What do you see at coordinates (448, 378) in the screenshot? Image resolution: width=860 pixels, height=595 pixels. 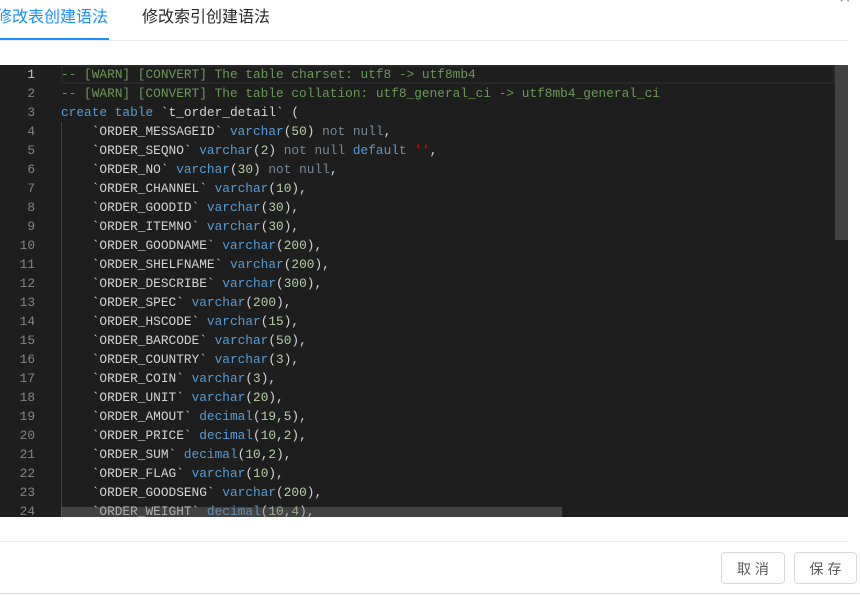 I see `code-line: `ORDER_COIN` varchar(3),` at bounding box center [448, 378].